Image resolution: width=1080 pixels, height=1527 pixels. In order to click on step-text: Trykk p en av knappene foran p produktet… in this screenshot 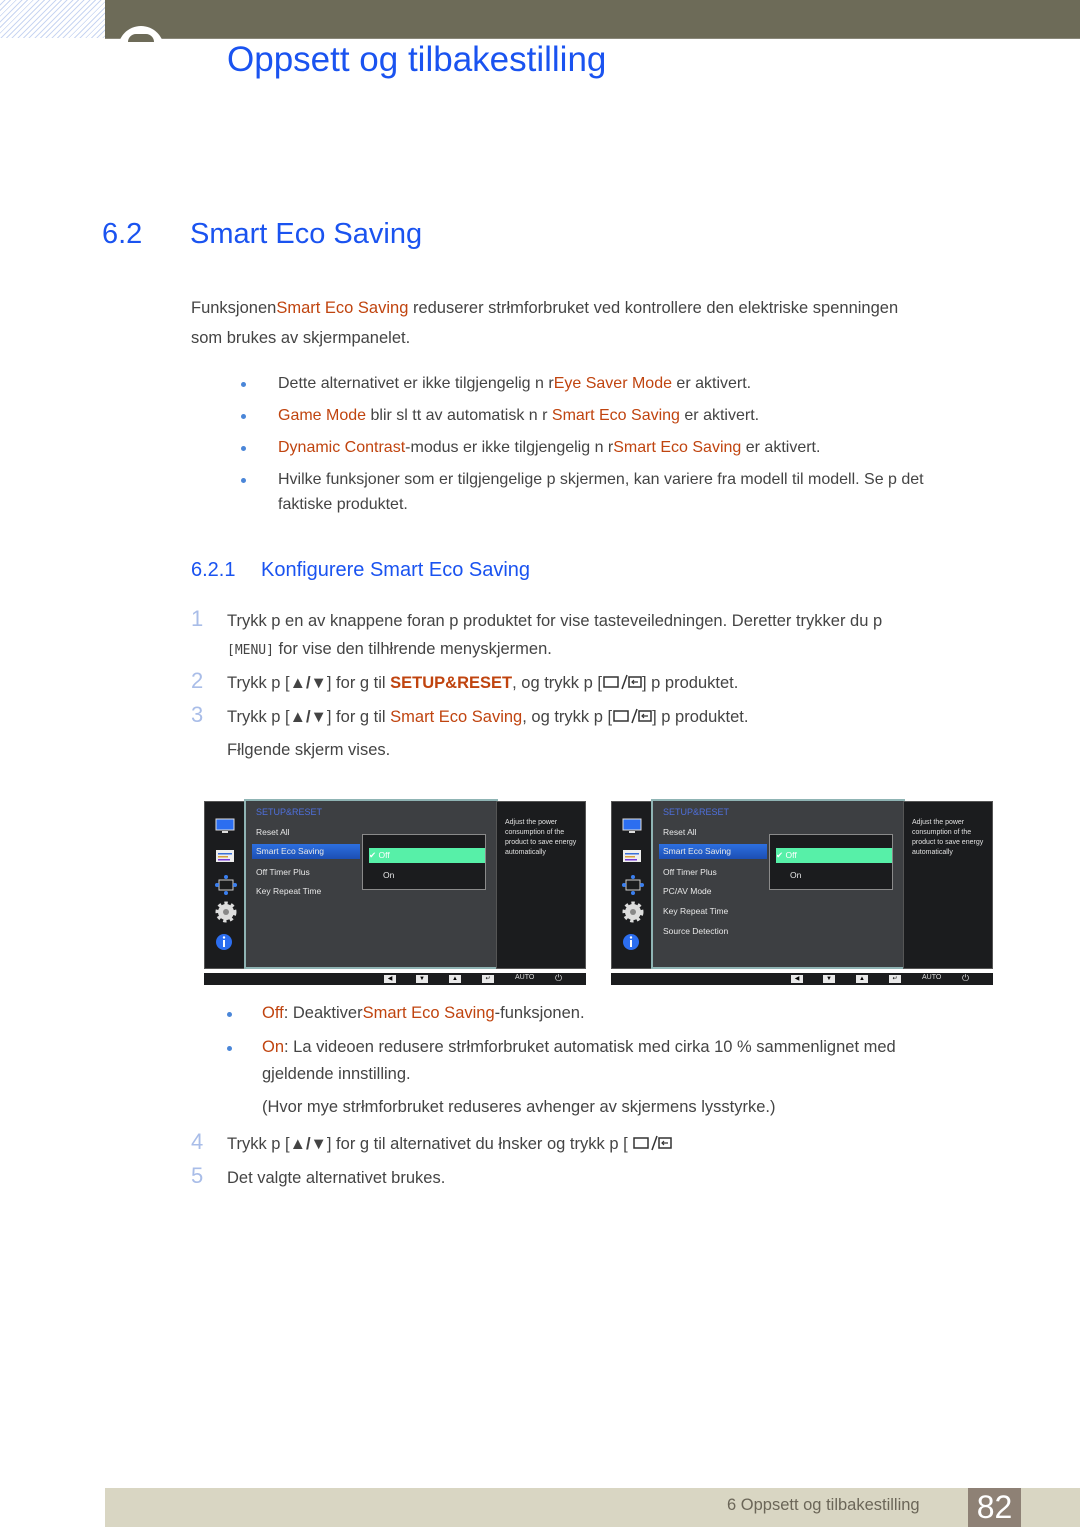, I will do `click(555, 621)`.